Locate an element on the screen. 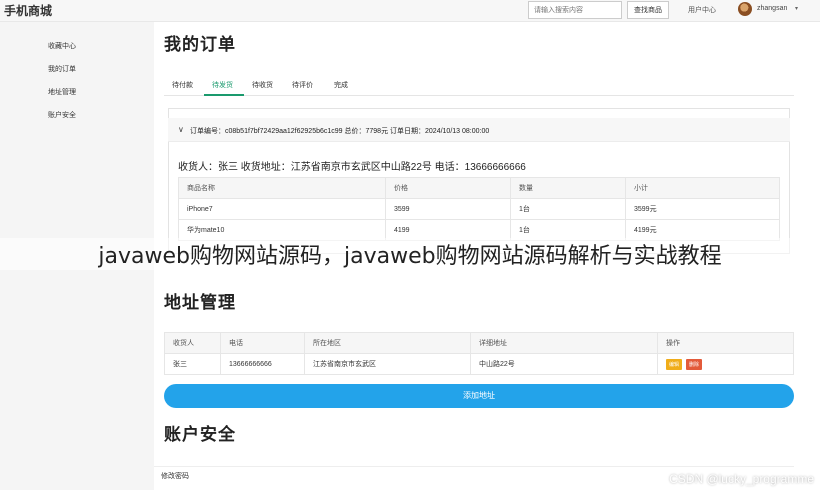 This screenshot has height=490, width=820. site-logo: 手机商城 is located at coordinates (28, 10).